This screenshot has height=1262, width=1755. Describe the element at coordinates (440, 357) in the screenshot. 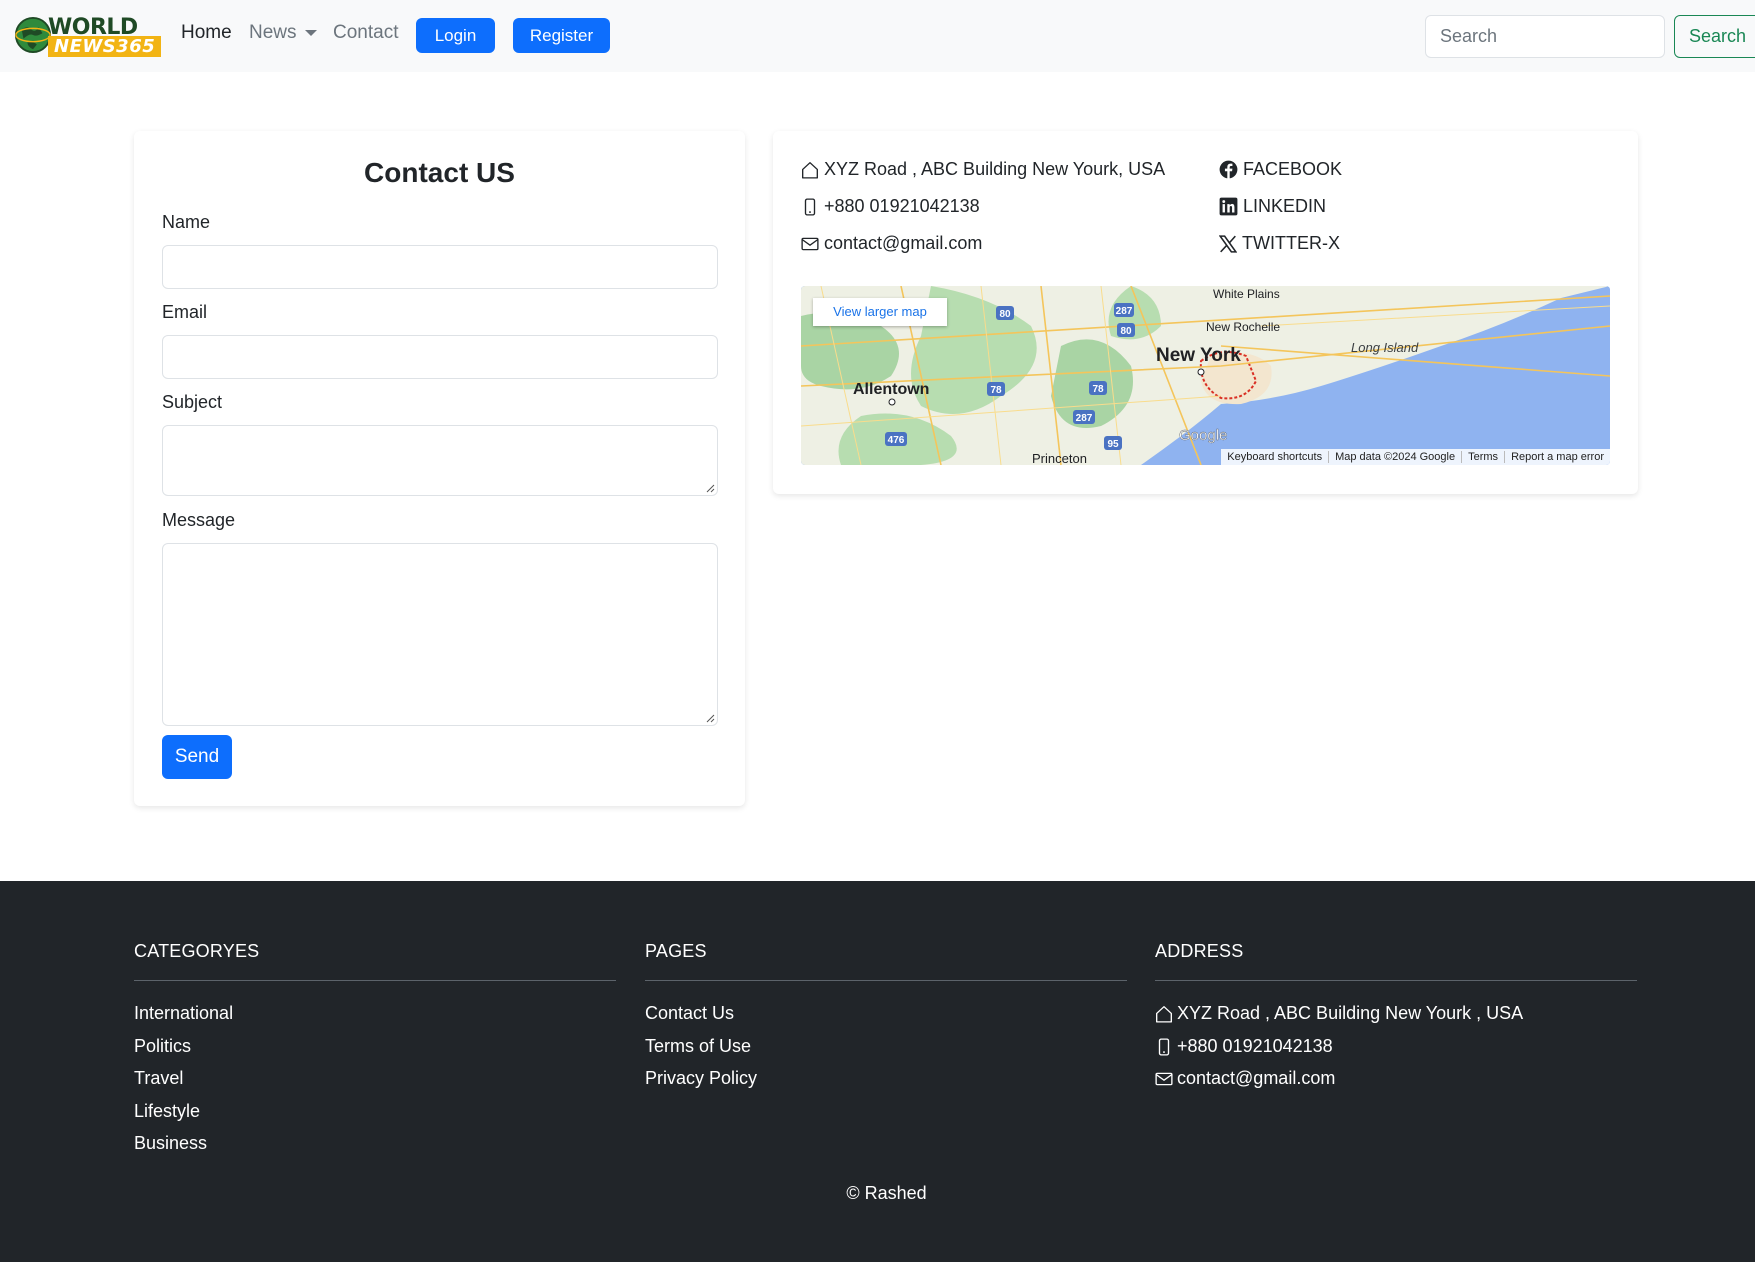

I see `email-field` at that location.